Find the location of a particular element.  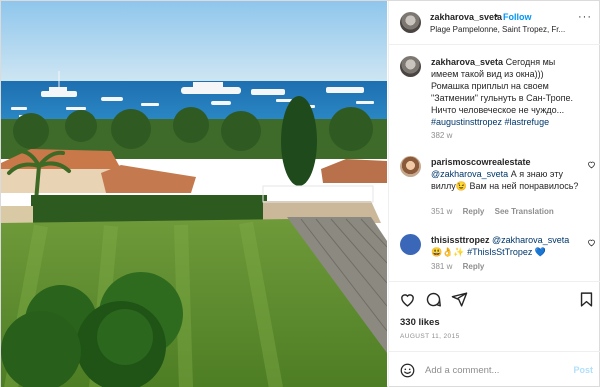

share-icon is located at coordinates (459, 299).